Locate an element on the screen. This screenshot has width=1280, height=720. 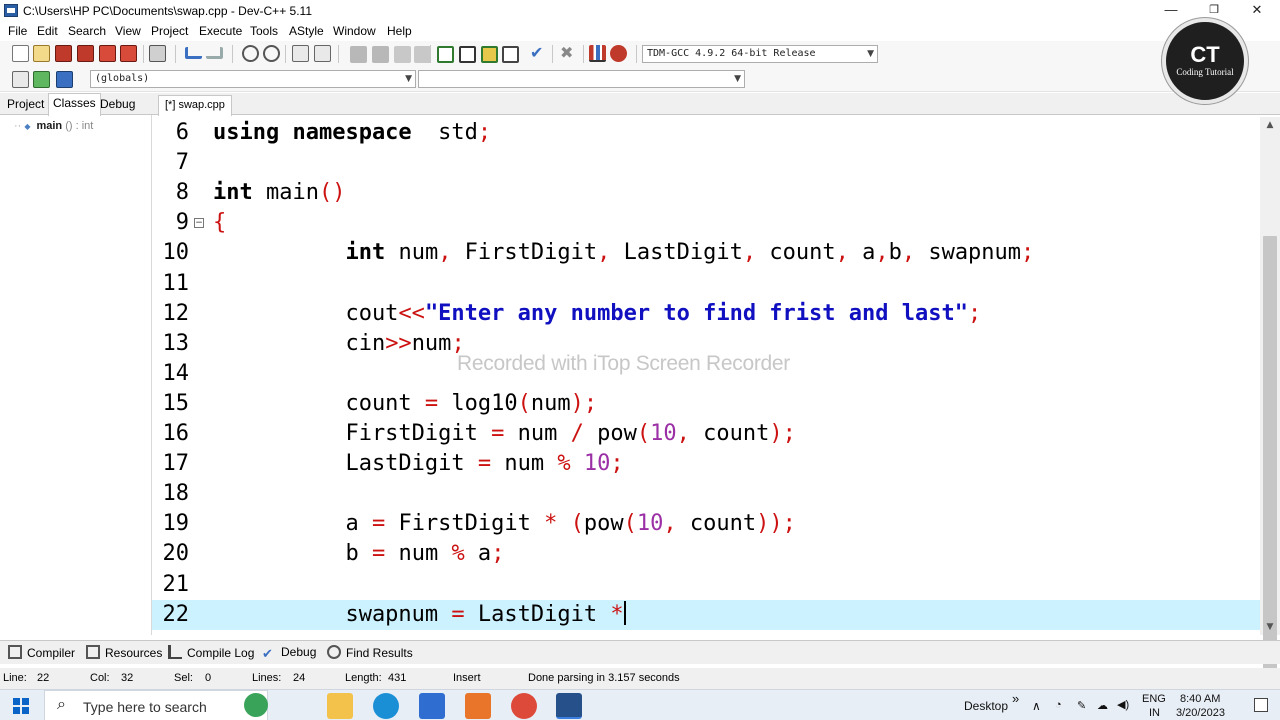
clock-date: 3/20/2023 is located at coordinates (1200, 713).